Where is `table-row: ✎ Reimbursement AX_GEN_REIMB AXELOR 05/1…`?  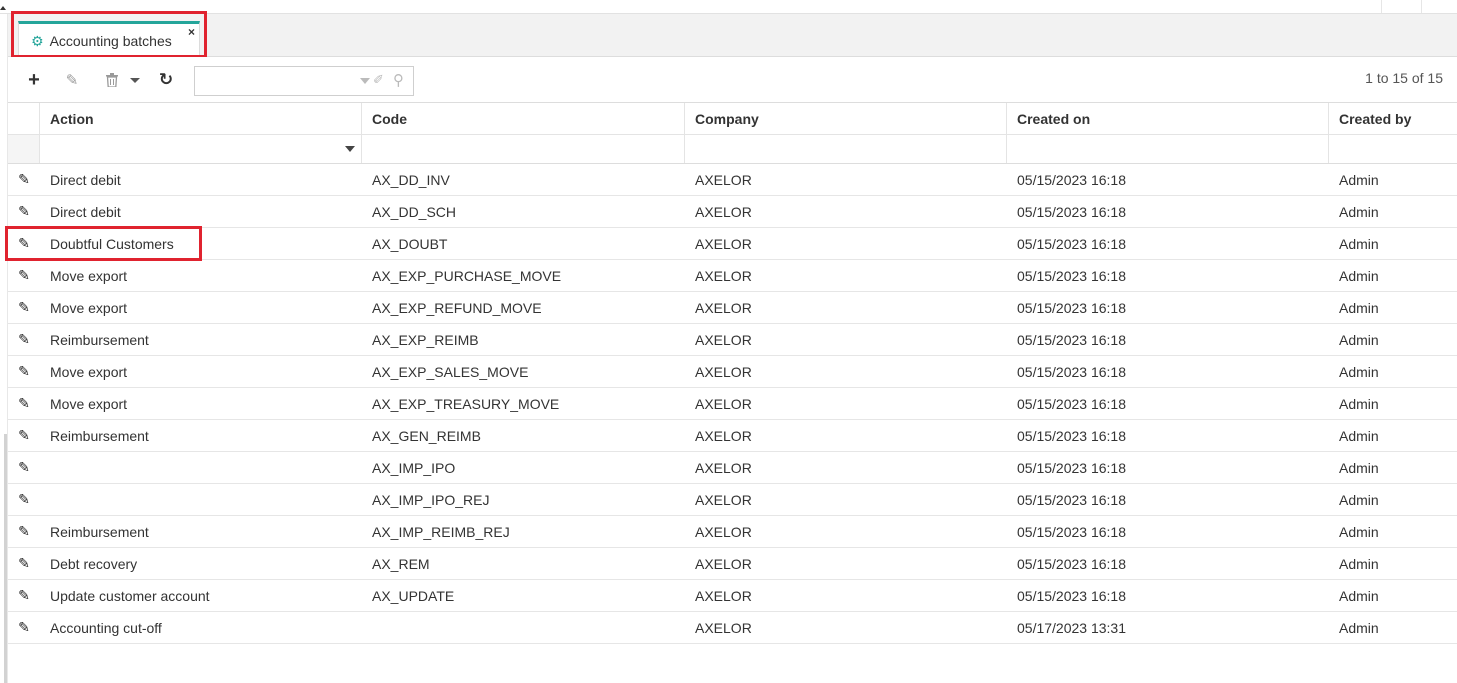 table-row: ✎ Reimbursement AX_GEN_REIMB AXELOR 05/1… is located at coordinates (732, 436).